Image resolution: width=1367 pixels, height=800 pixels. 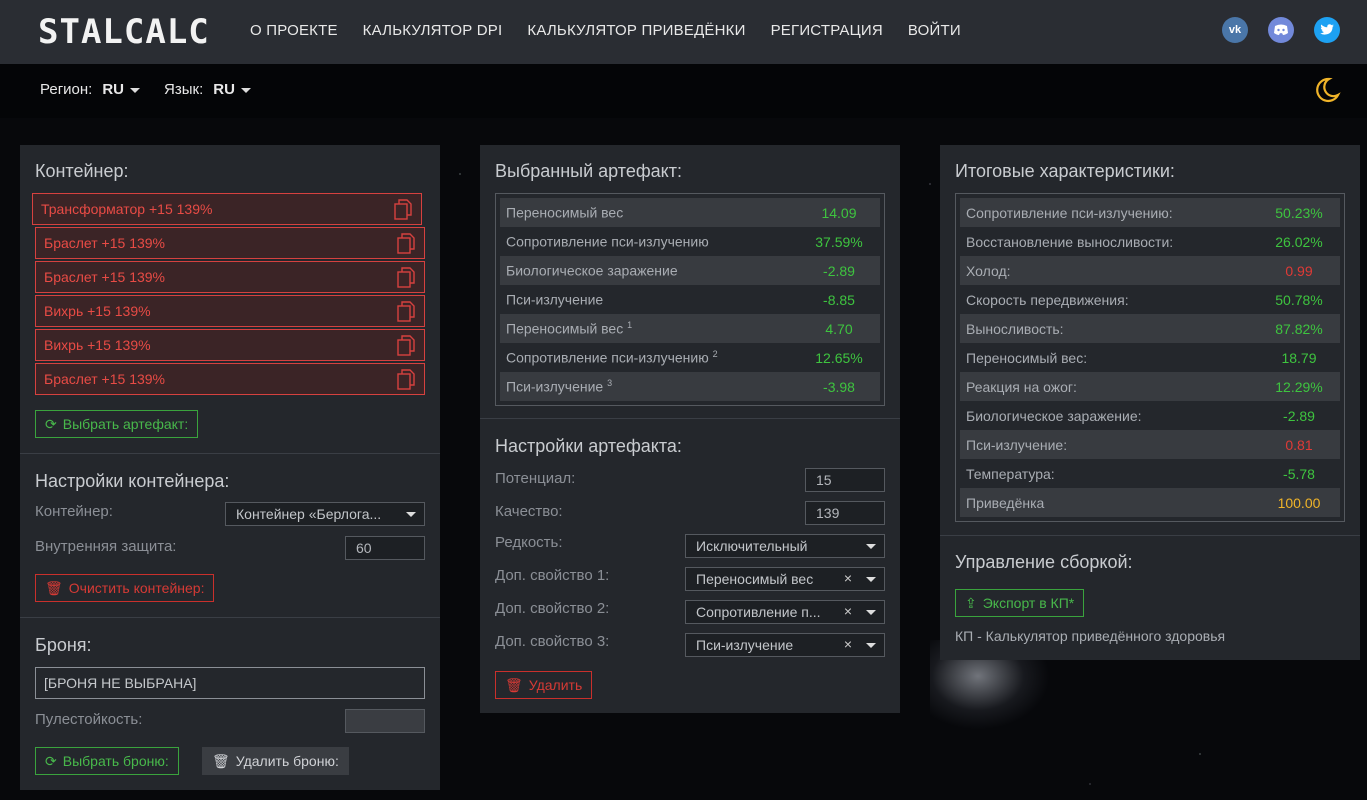 What do you see at coordinates (232, 89) in the screenshot?
I see `language-dropdown: RU` at bounding box center [232, 89].